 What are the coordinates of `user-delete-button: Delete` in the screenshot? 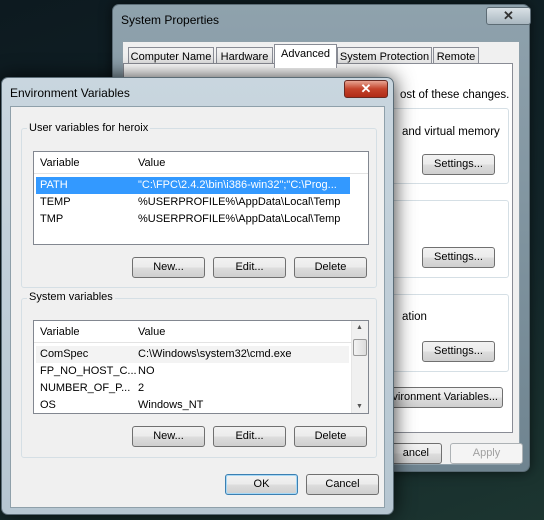 It's located at (330, 267).